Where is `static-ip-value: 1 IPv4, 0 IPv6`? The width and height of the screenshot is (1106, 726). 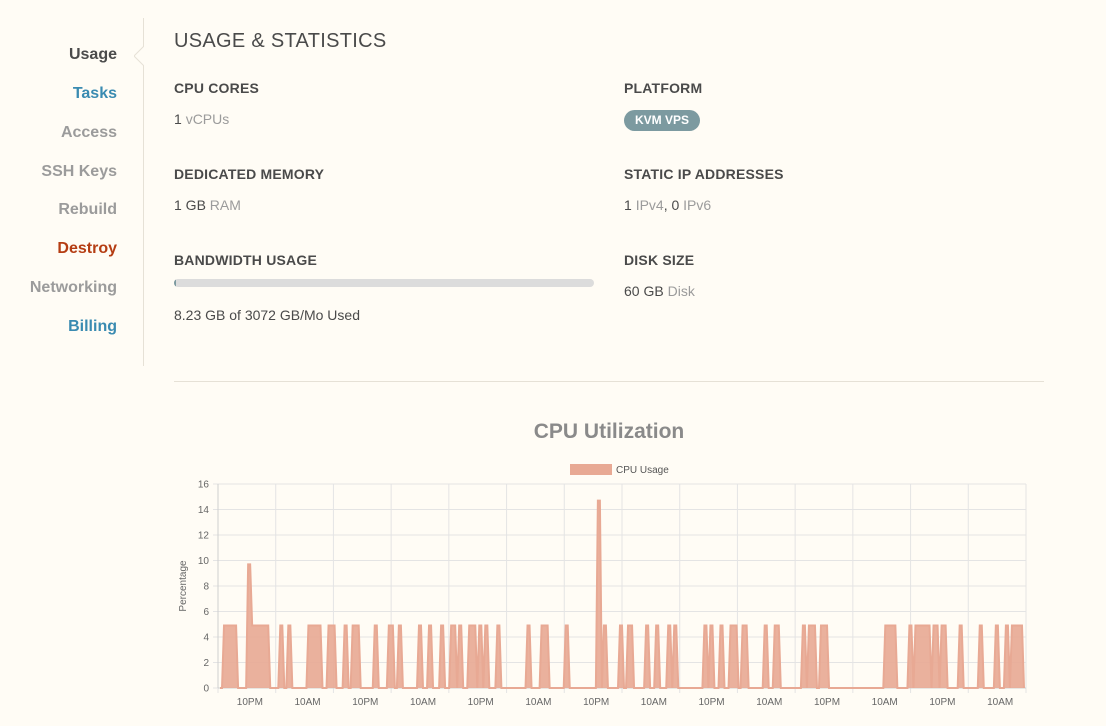 static-ip-value: 1 IPv4, 0 IPv6 is located at coordinates (667, 205).